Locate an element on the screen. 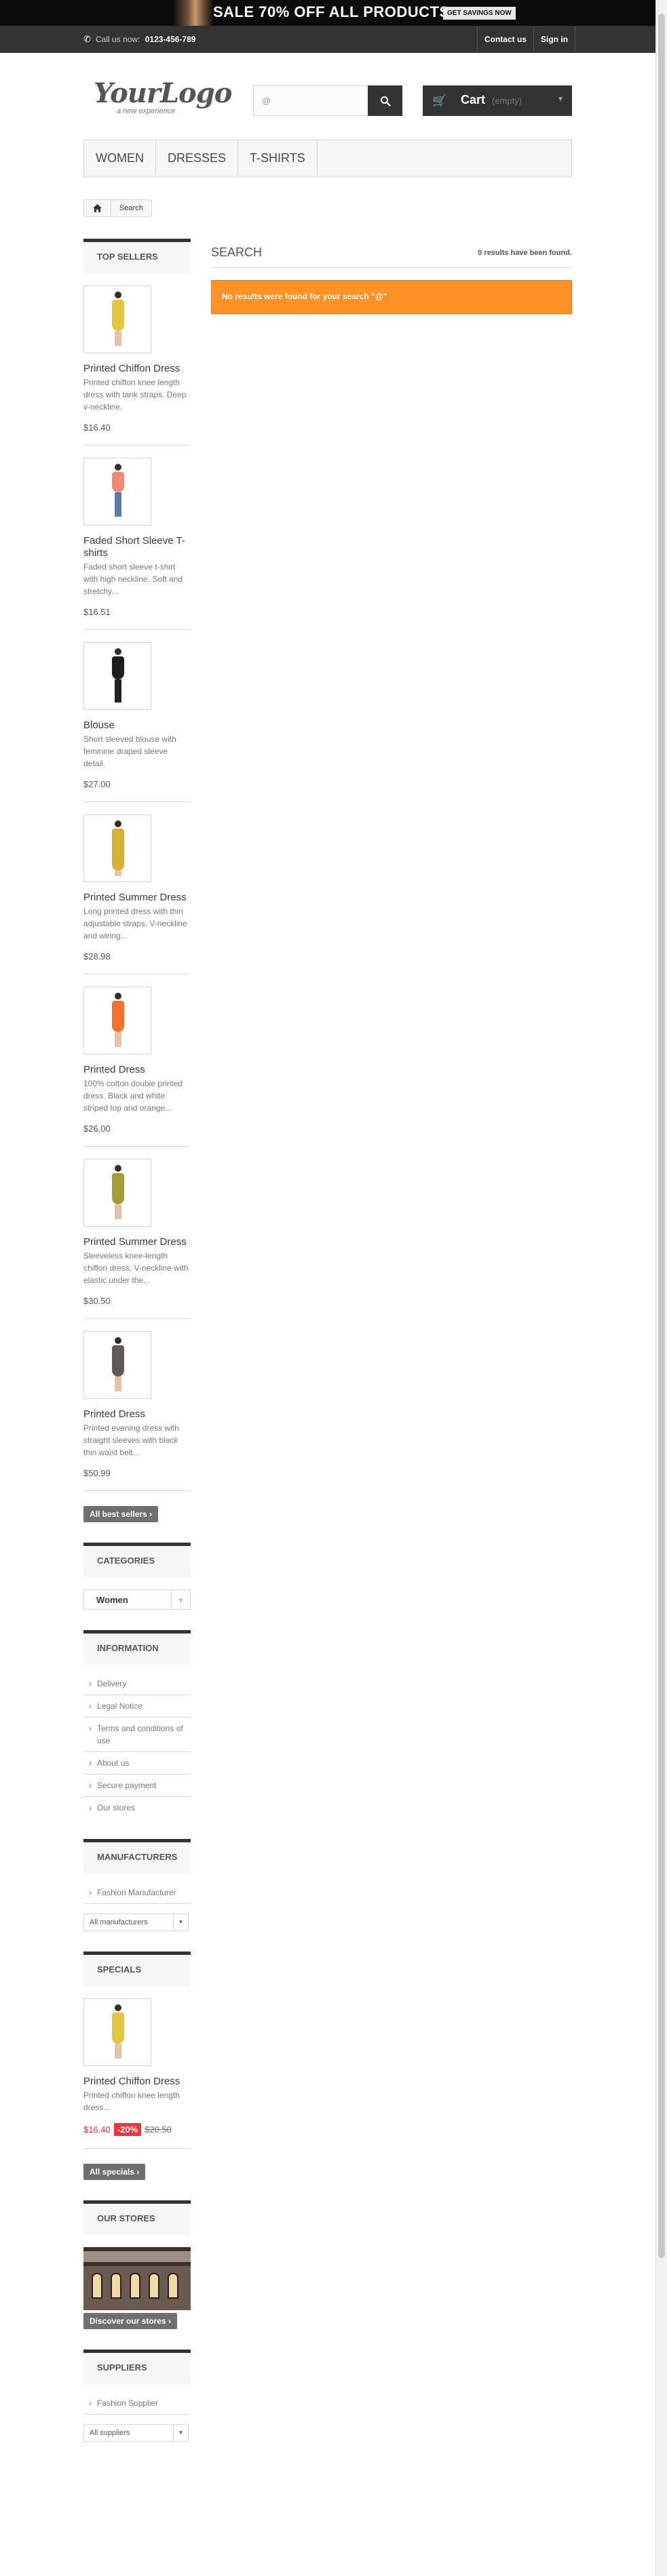 This screenshot has height=2576, width=667. logo: YourLogo a new experience is located at coordinates (163, 99).